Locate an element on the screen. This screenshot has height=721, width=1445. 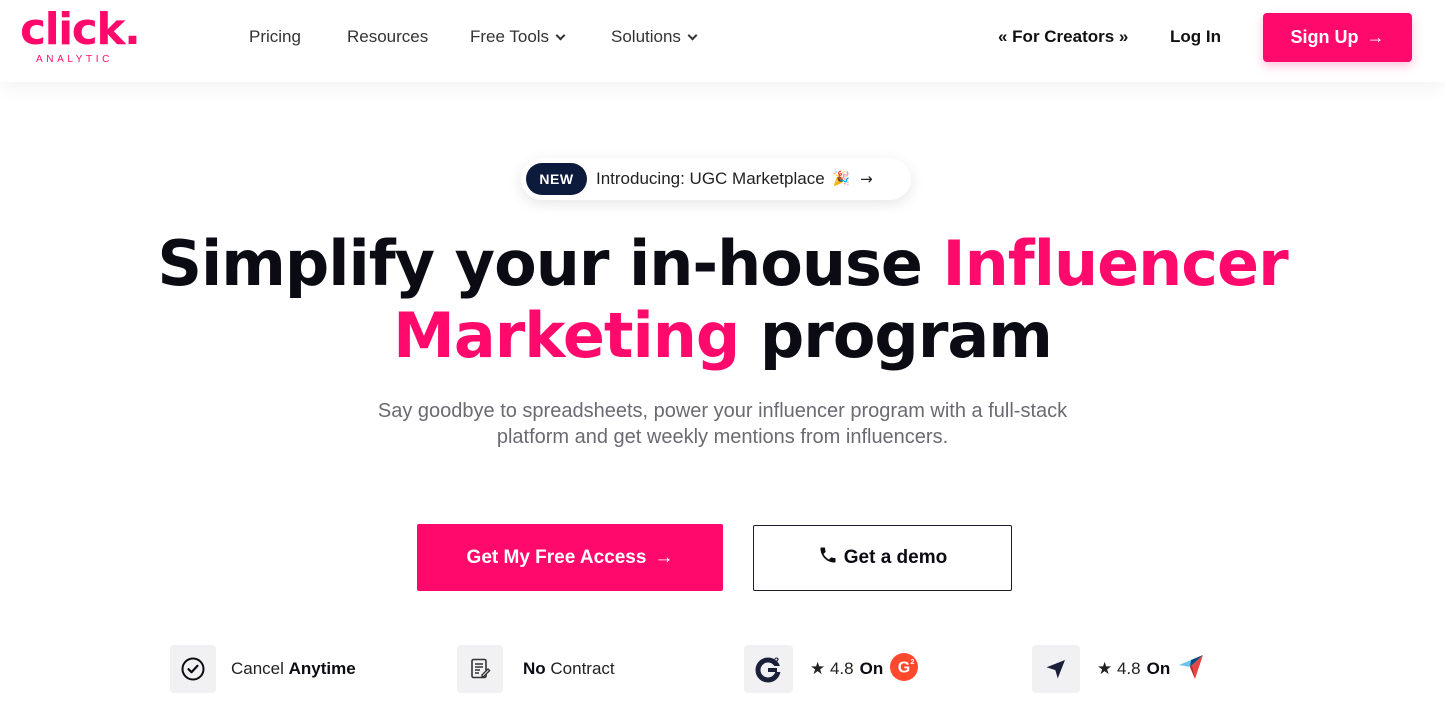
feature-capterra-rating: ★ 4.8 On is located at coordinates (1119, 669).